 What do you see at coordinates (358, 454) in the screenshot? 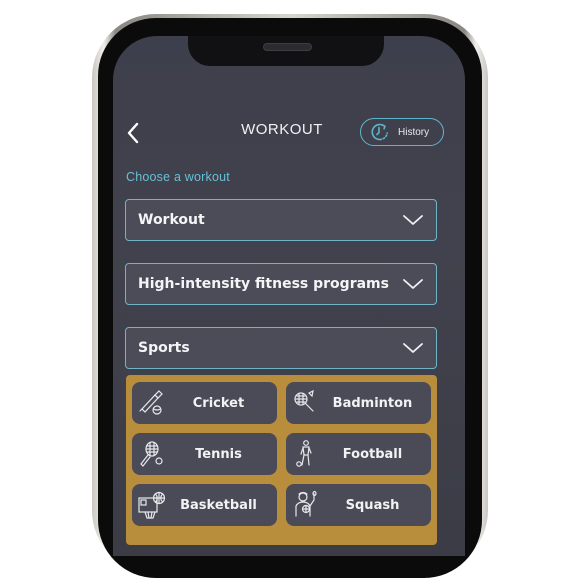
I see `sport-tile-football: Football` at bounding box center [358, 454].